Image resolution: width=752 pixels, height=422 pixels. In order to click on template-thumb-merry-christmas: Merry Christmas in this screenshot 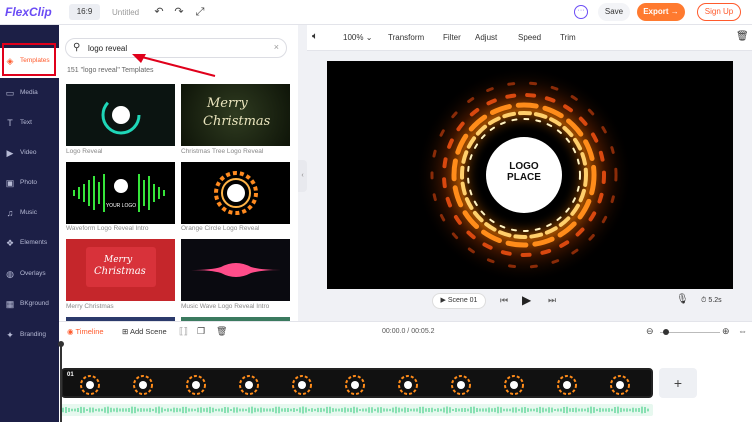, I will do `click(120, 270)`.